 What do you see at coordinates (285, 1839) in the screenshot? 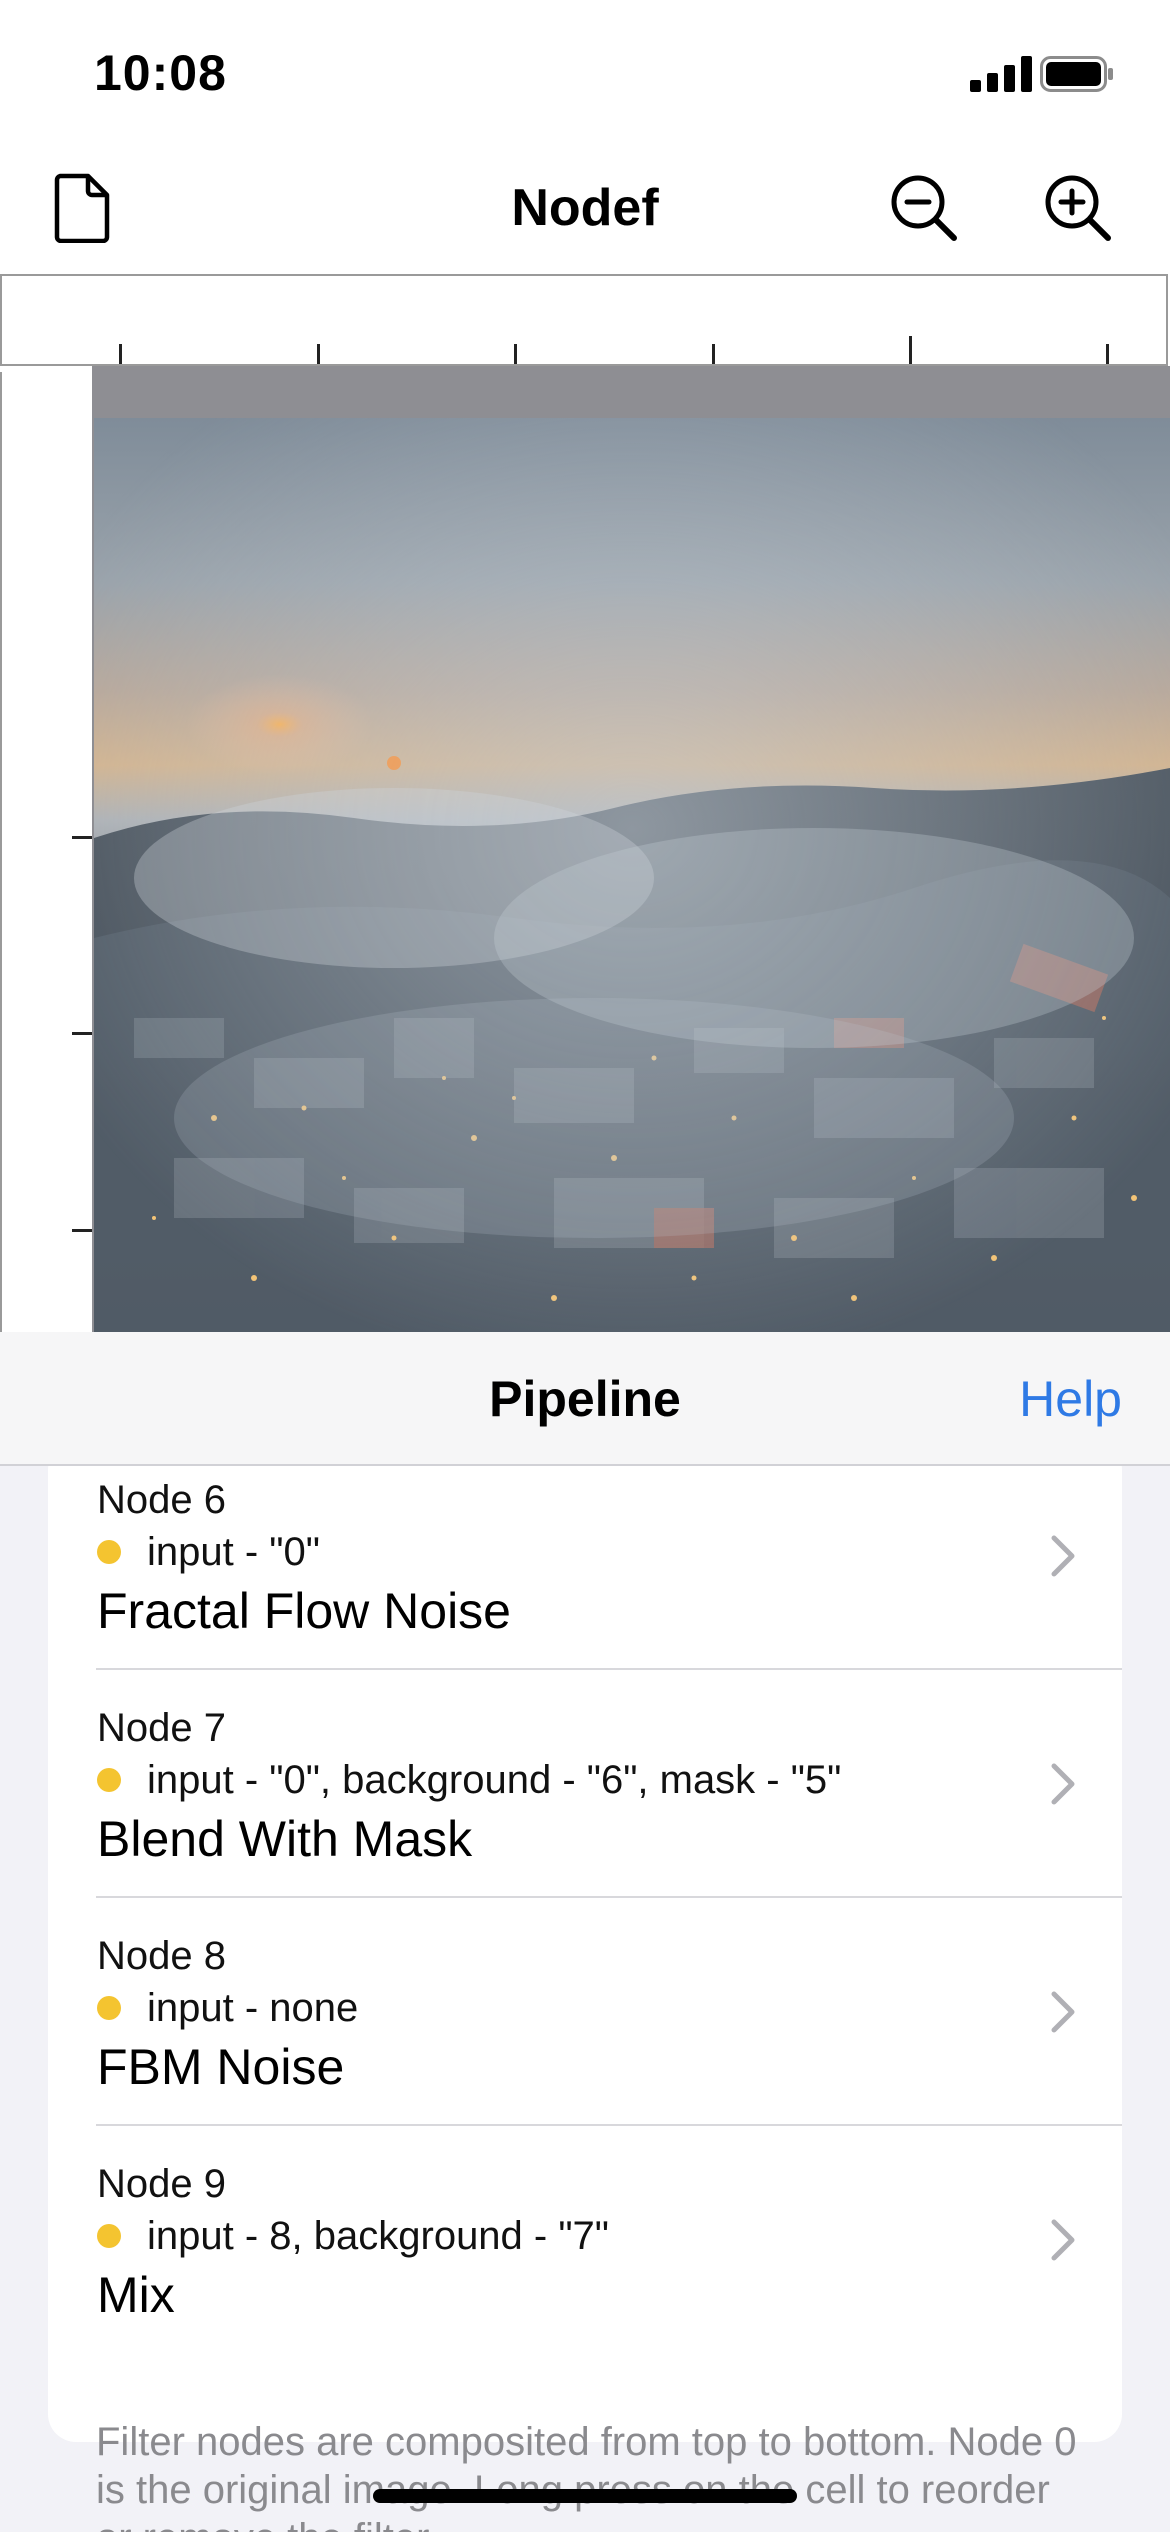
I see `filter-name: Blend With Mask` at bounding box center [285, 1839].